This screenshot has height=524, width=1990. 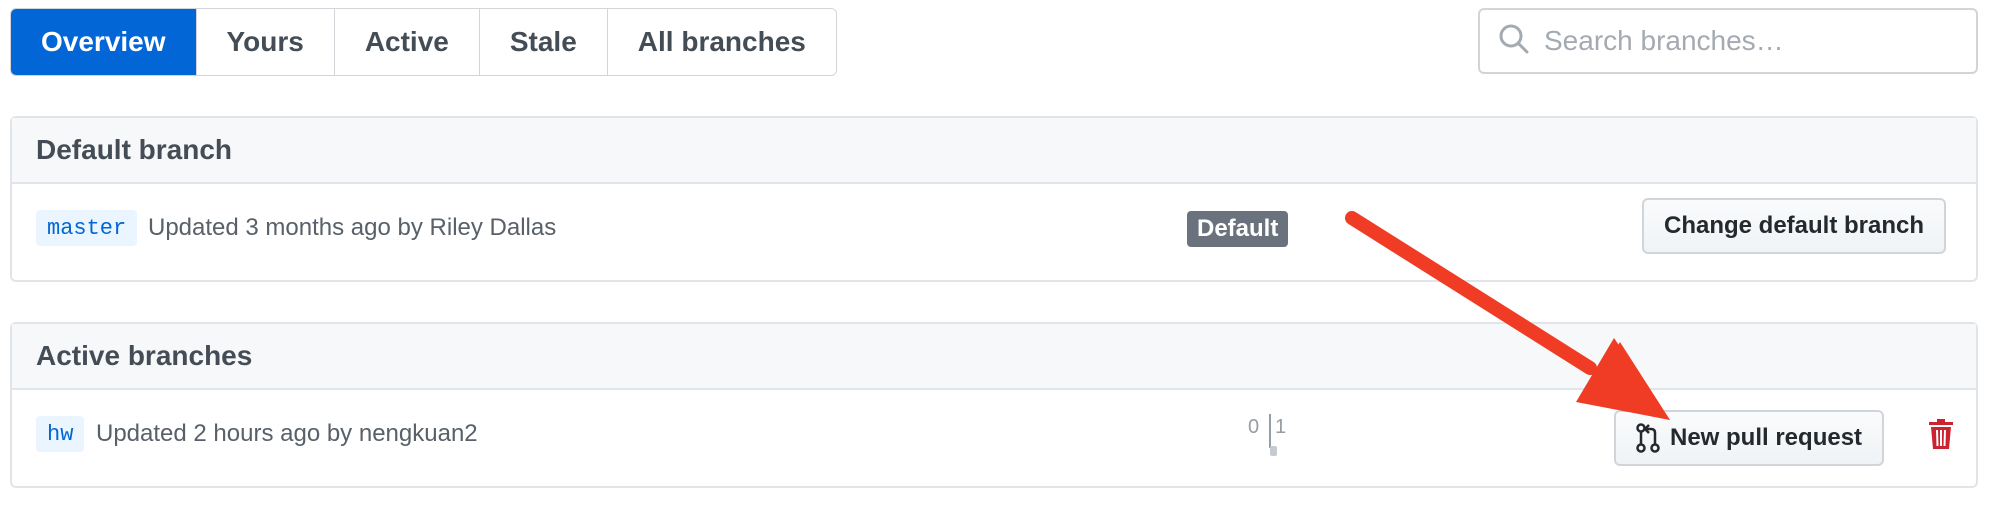 I want to click on new-pull-request-label: New pull request, so click(x=1766, y=437).